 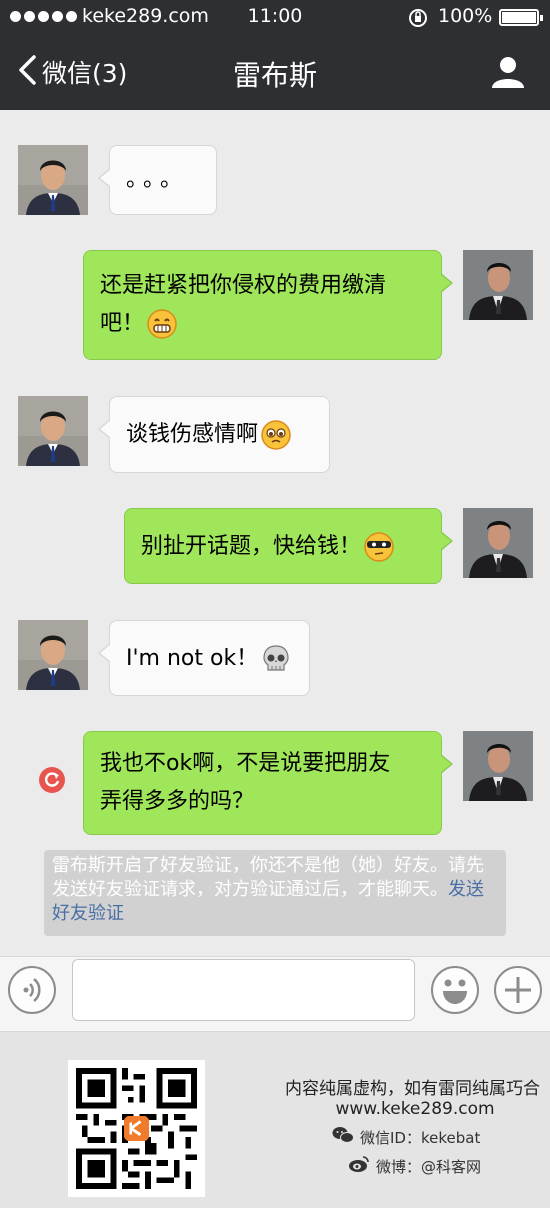 I want to click on voice-icon, so click(x=32, y=990).